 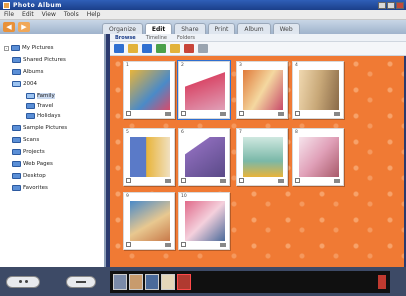 I want to click on bottom-bar, so click(x=203, y=281).